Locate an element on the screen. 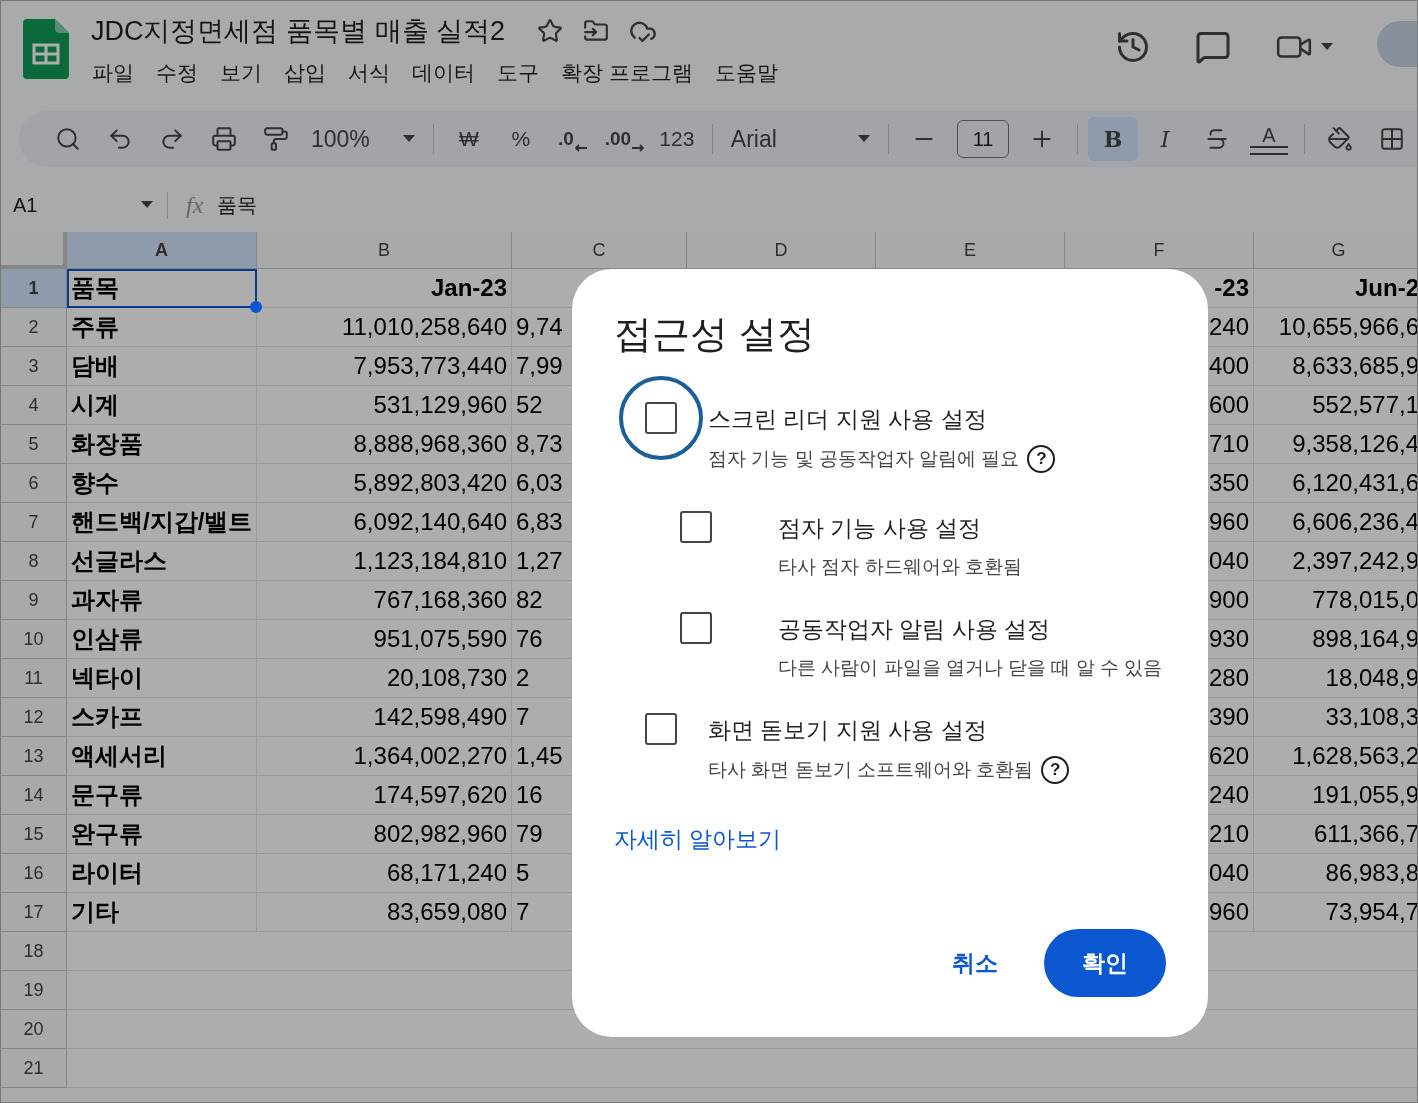 The height and width of the screenshot is (1103, 1418). row-header: 11 is located at coordinates (34, 678).